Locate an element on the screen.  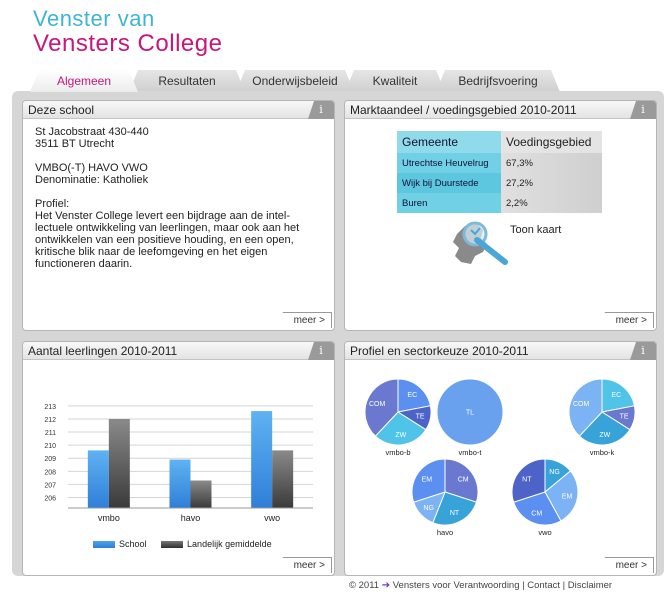
table-cell-share: 67,3% is located at coordinates (551, 163).